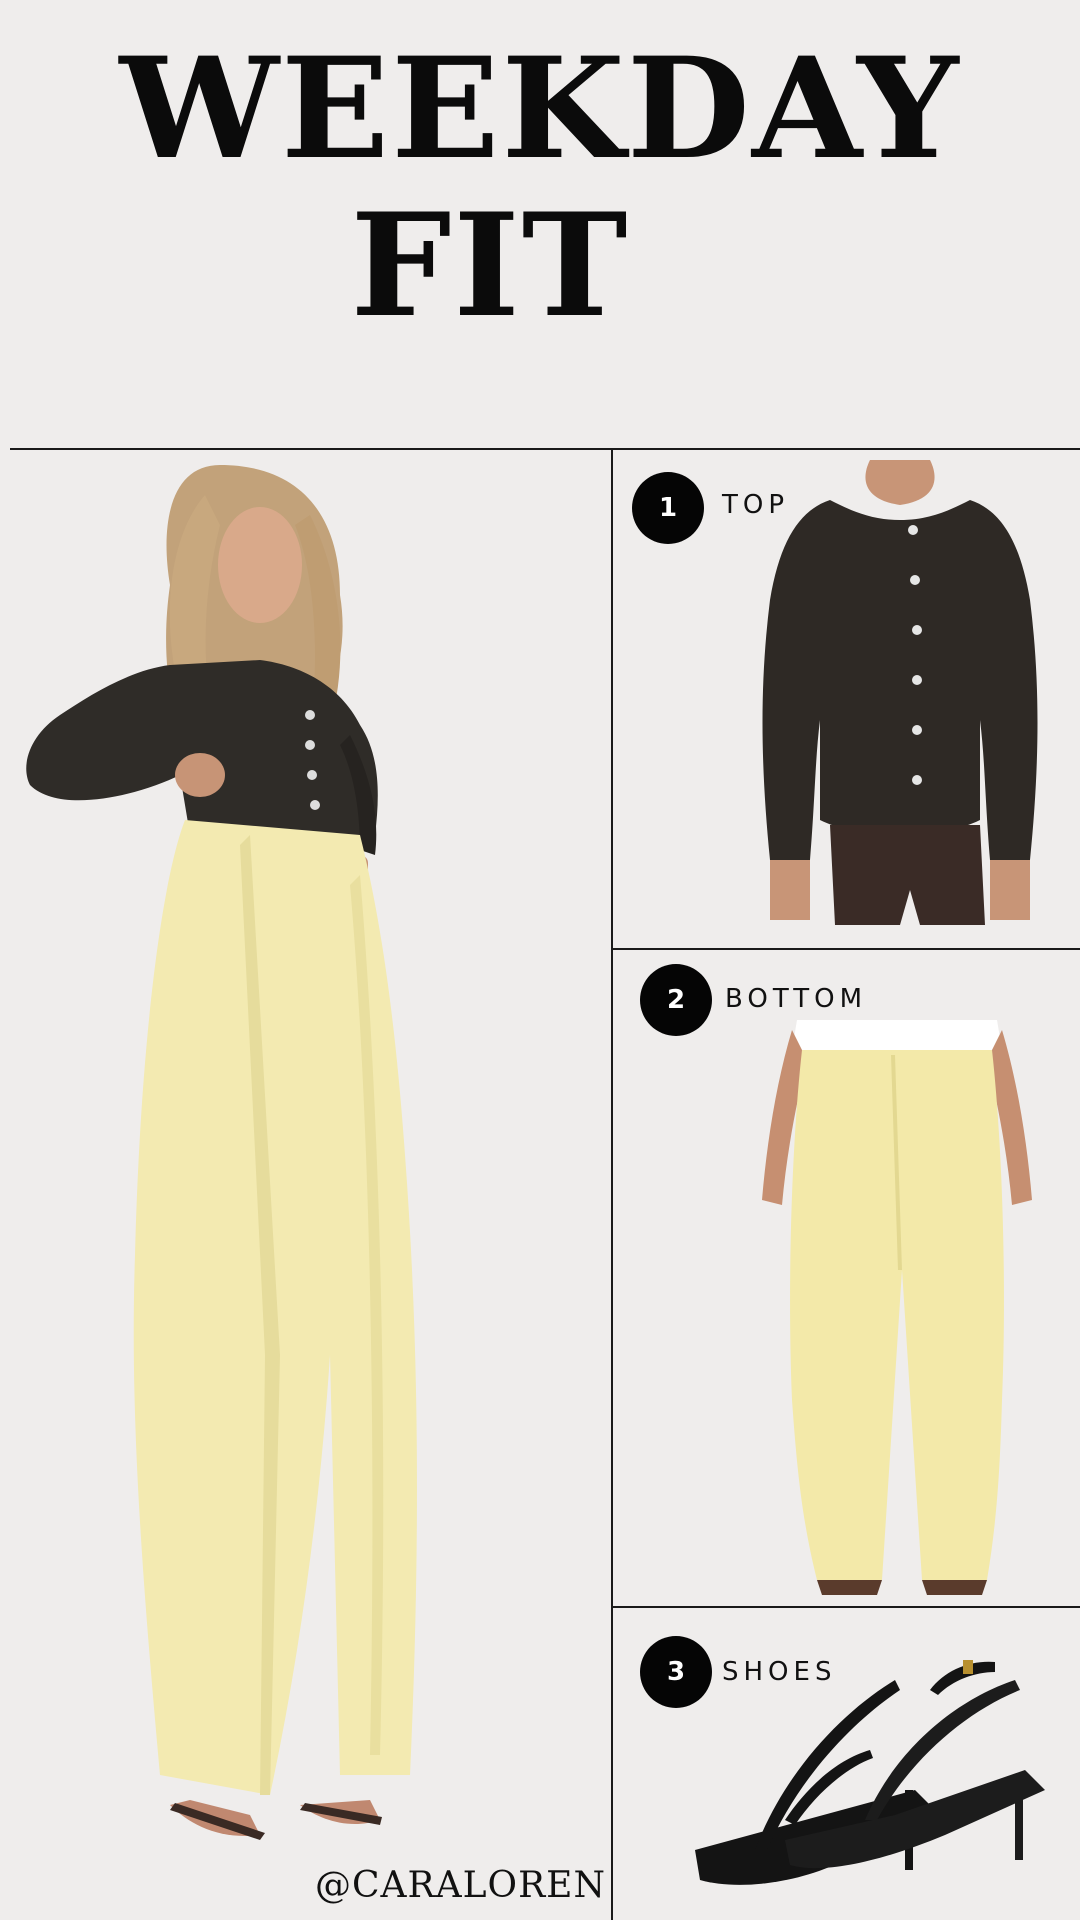  Describe the element at coordinates (796, 999) in the screenshot. I see `item-label-bottom: BOTTOM` at that location.